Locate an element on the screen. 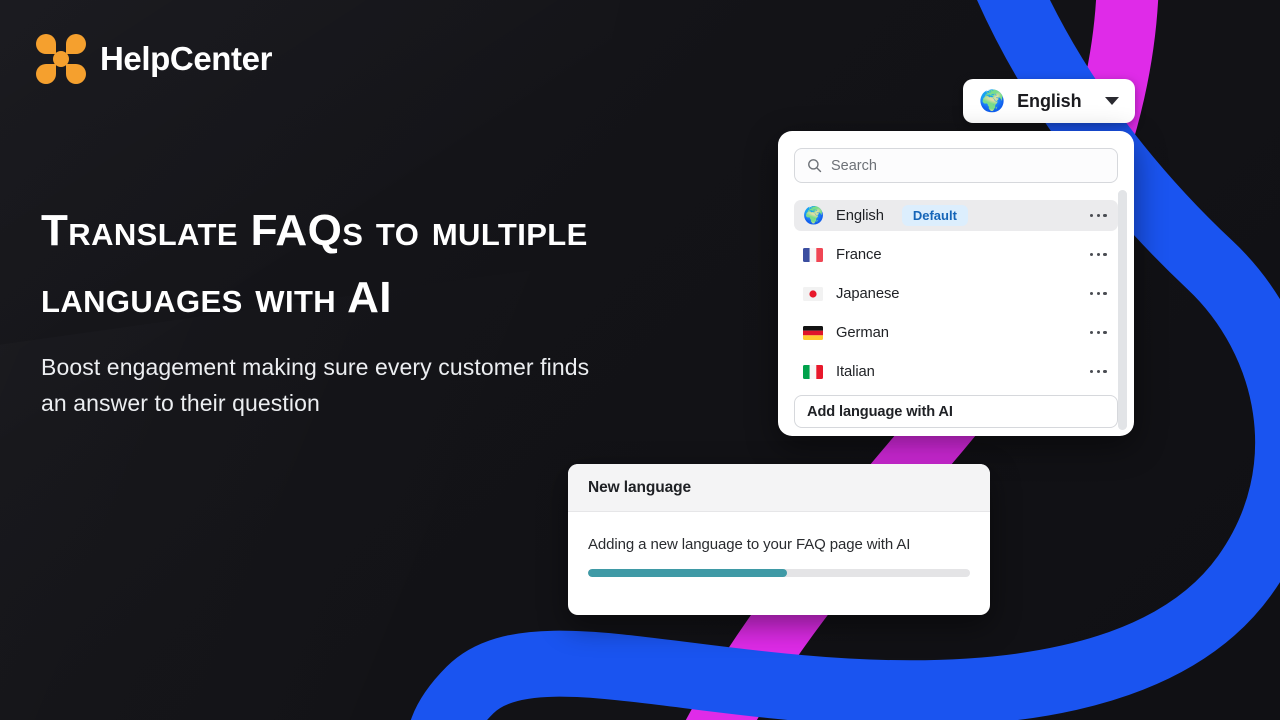  flag-japan-icon is located at coordinates (813, 293).